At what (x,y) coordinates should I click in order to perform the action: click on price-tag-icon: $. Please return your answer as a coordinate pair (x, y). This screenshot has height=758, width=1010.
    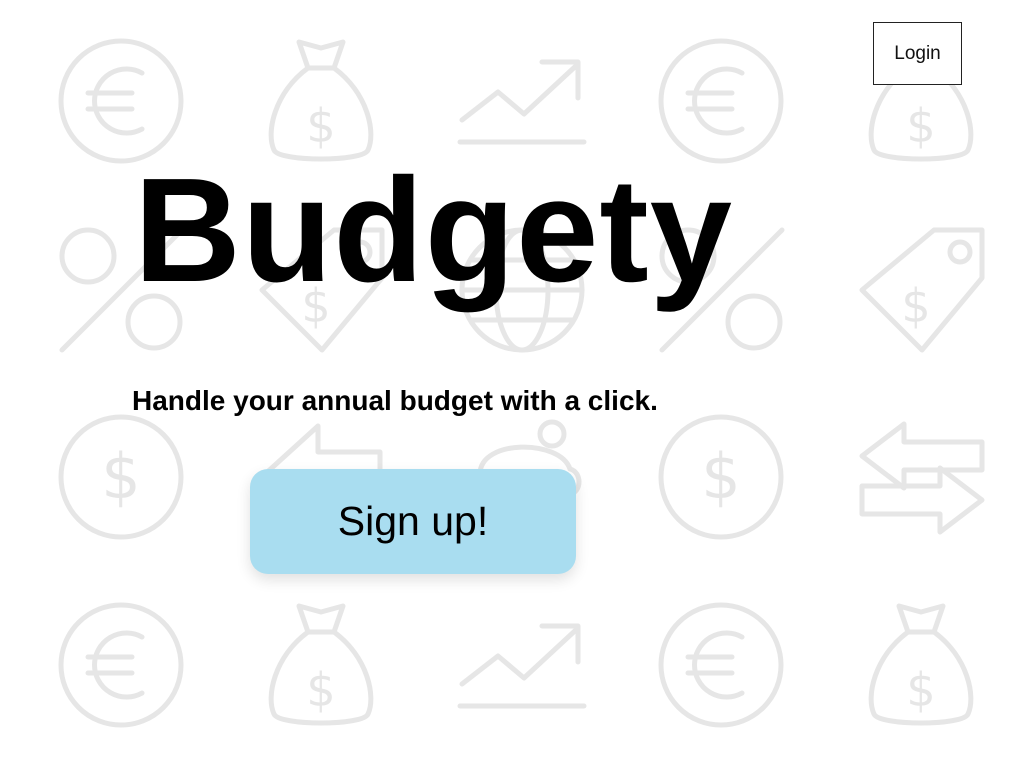
    Looking at the image, I should click on (922, 290).